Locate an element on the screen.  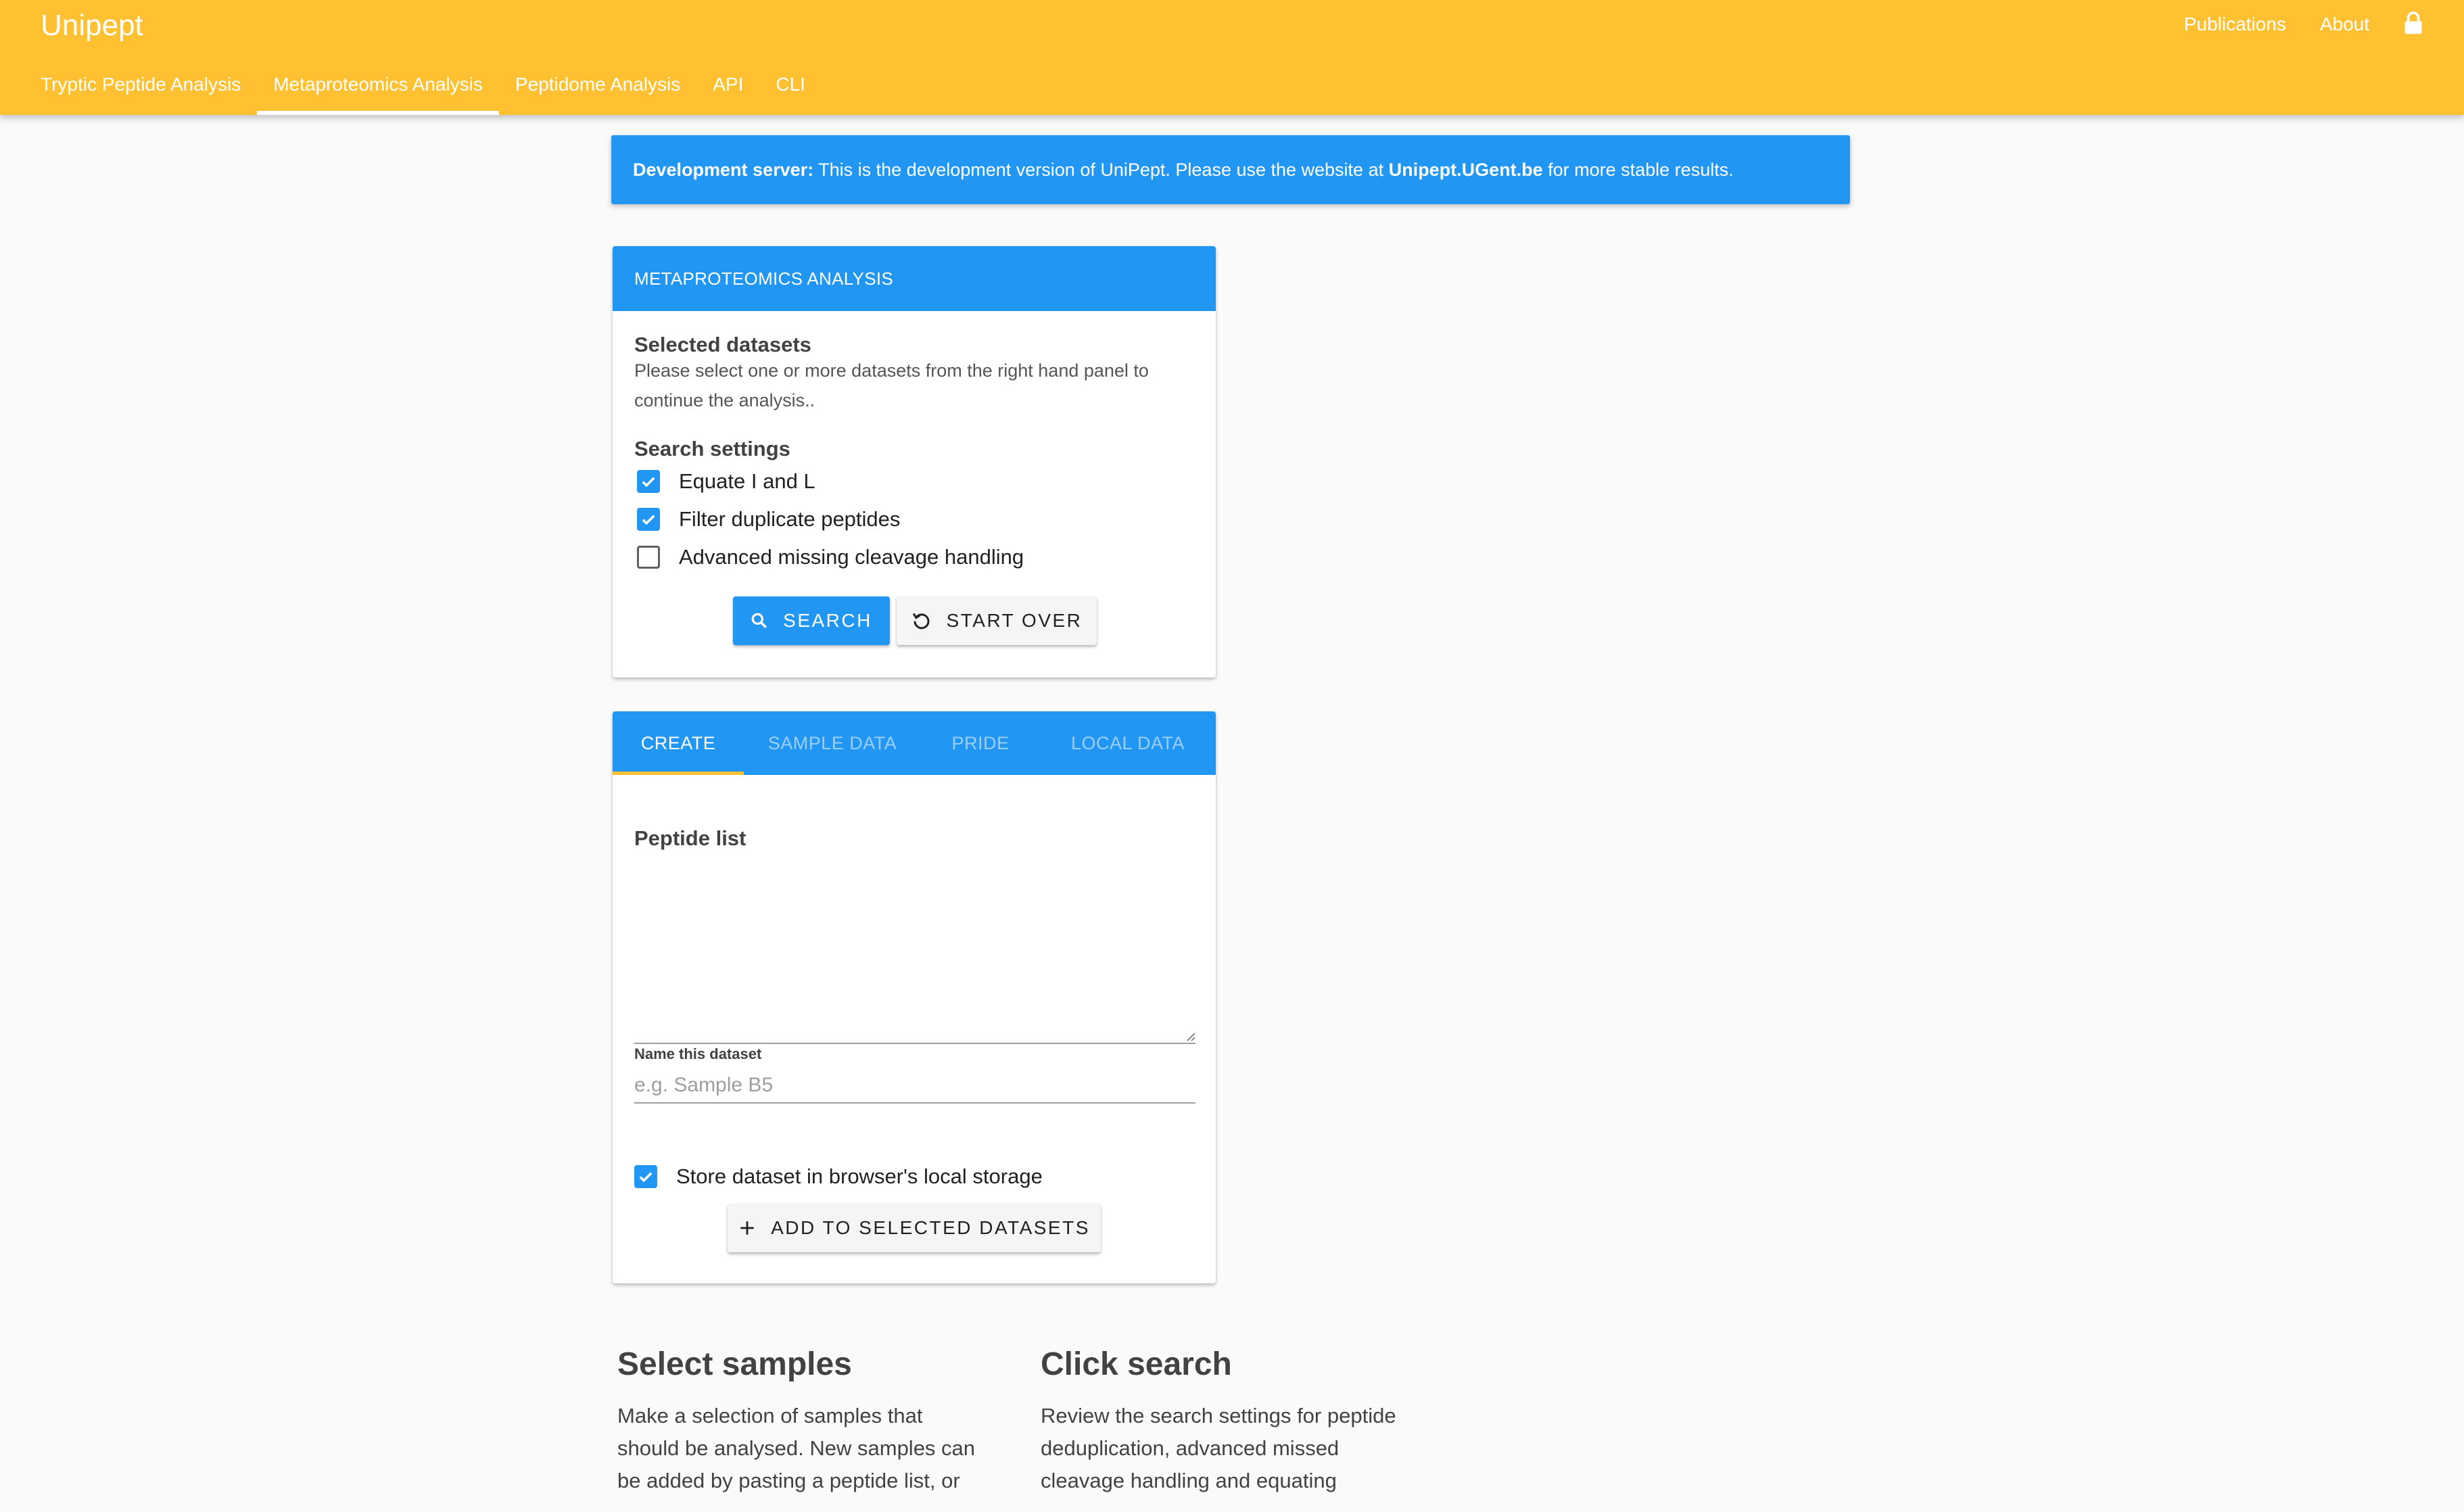
banner-link: Unipept.UGent.be is located at coordinates (1466, 170).